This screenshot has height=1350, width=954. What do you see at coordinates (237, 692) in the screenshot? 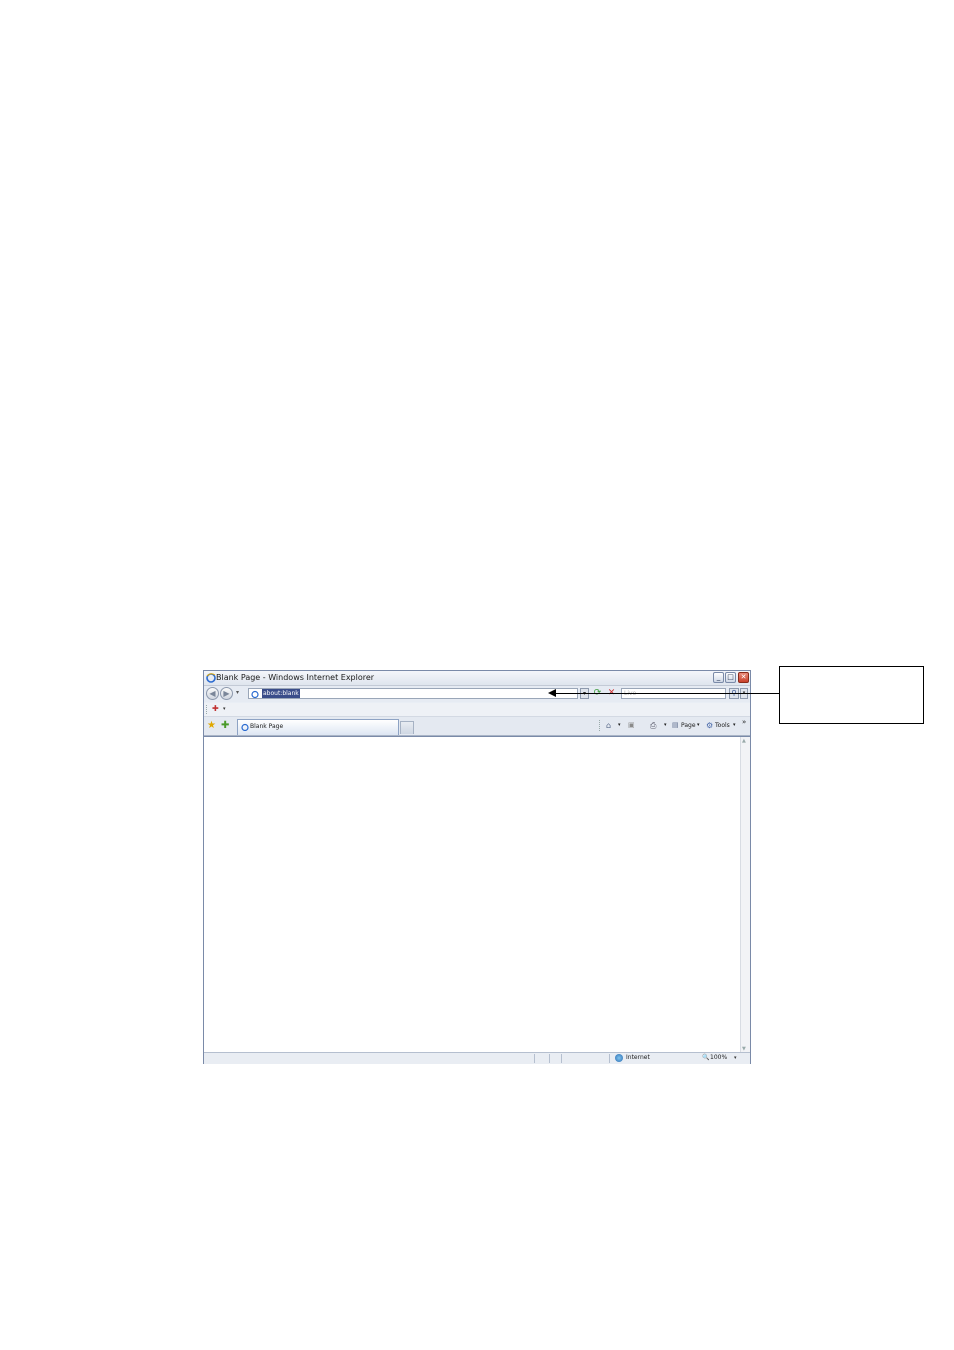
I see `recent-pages-dropdown: ▾` at bounding box center [237, 692].